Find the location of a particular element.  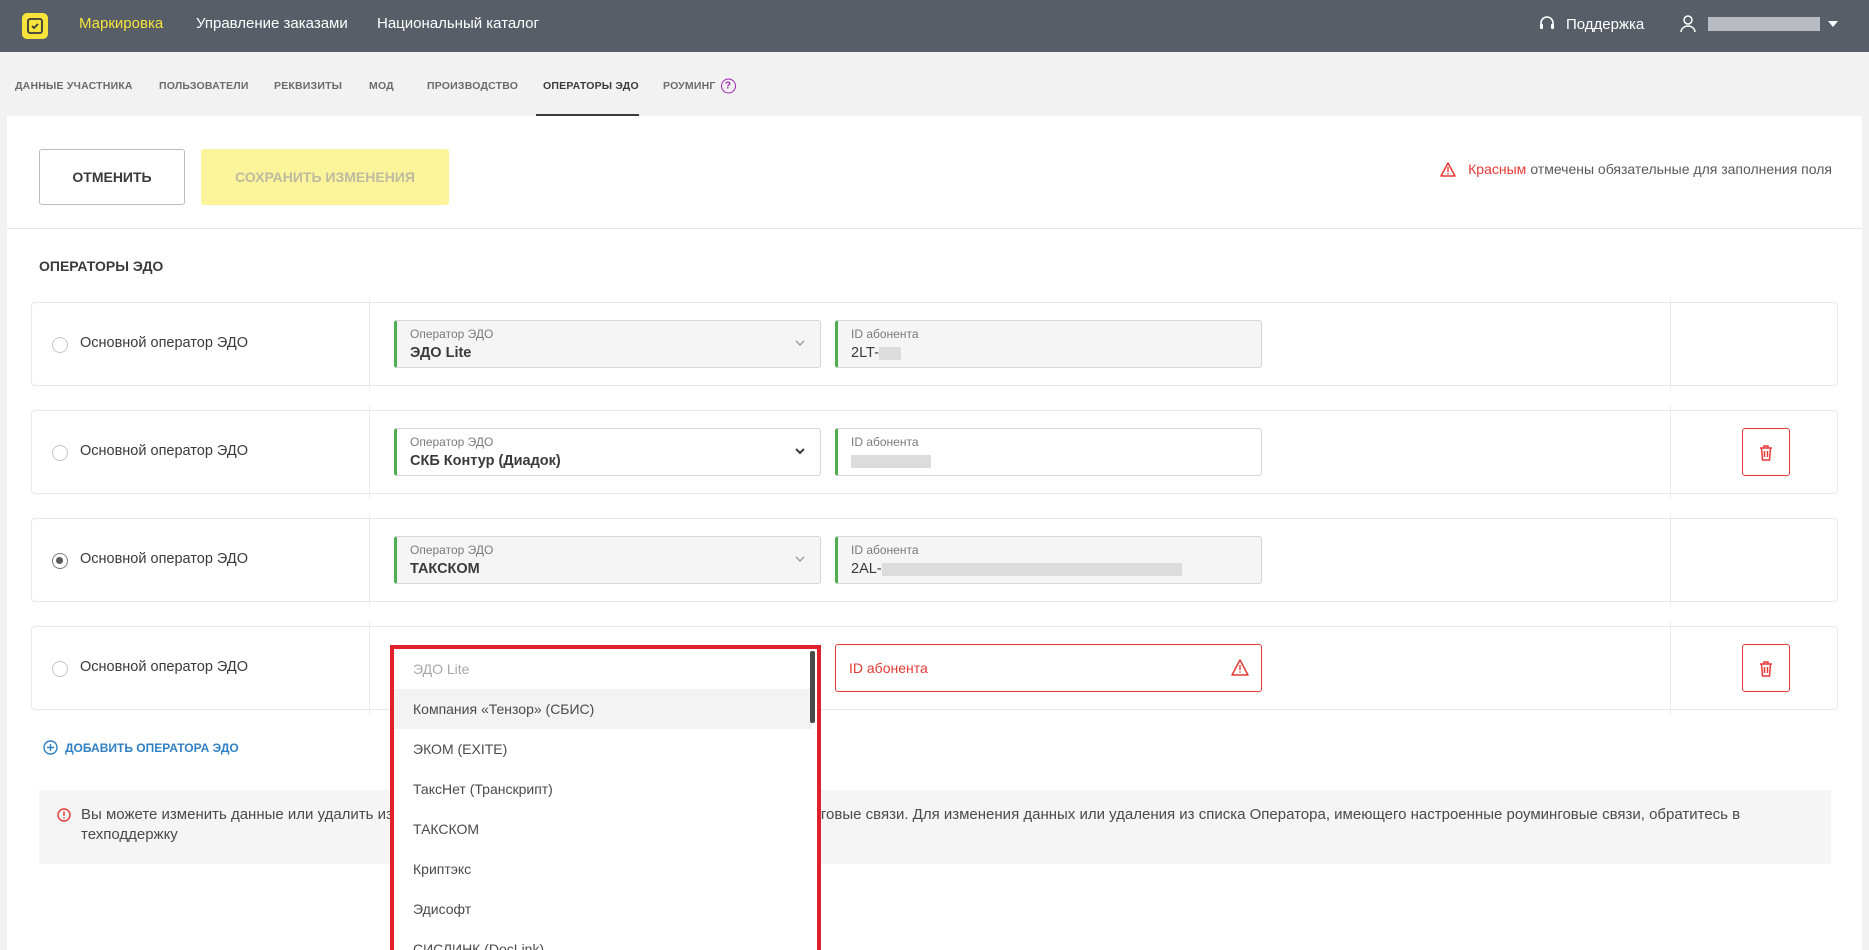

nav-national-catalog: Национальный каталог is located at coordinates (458, 23).